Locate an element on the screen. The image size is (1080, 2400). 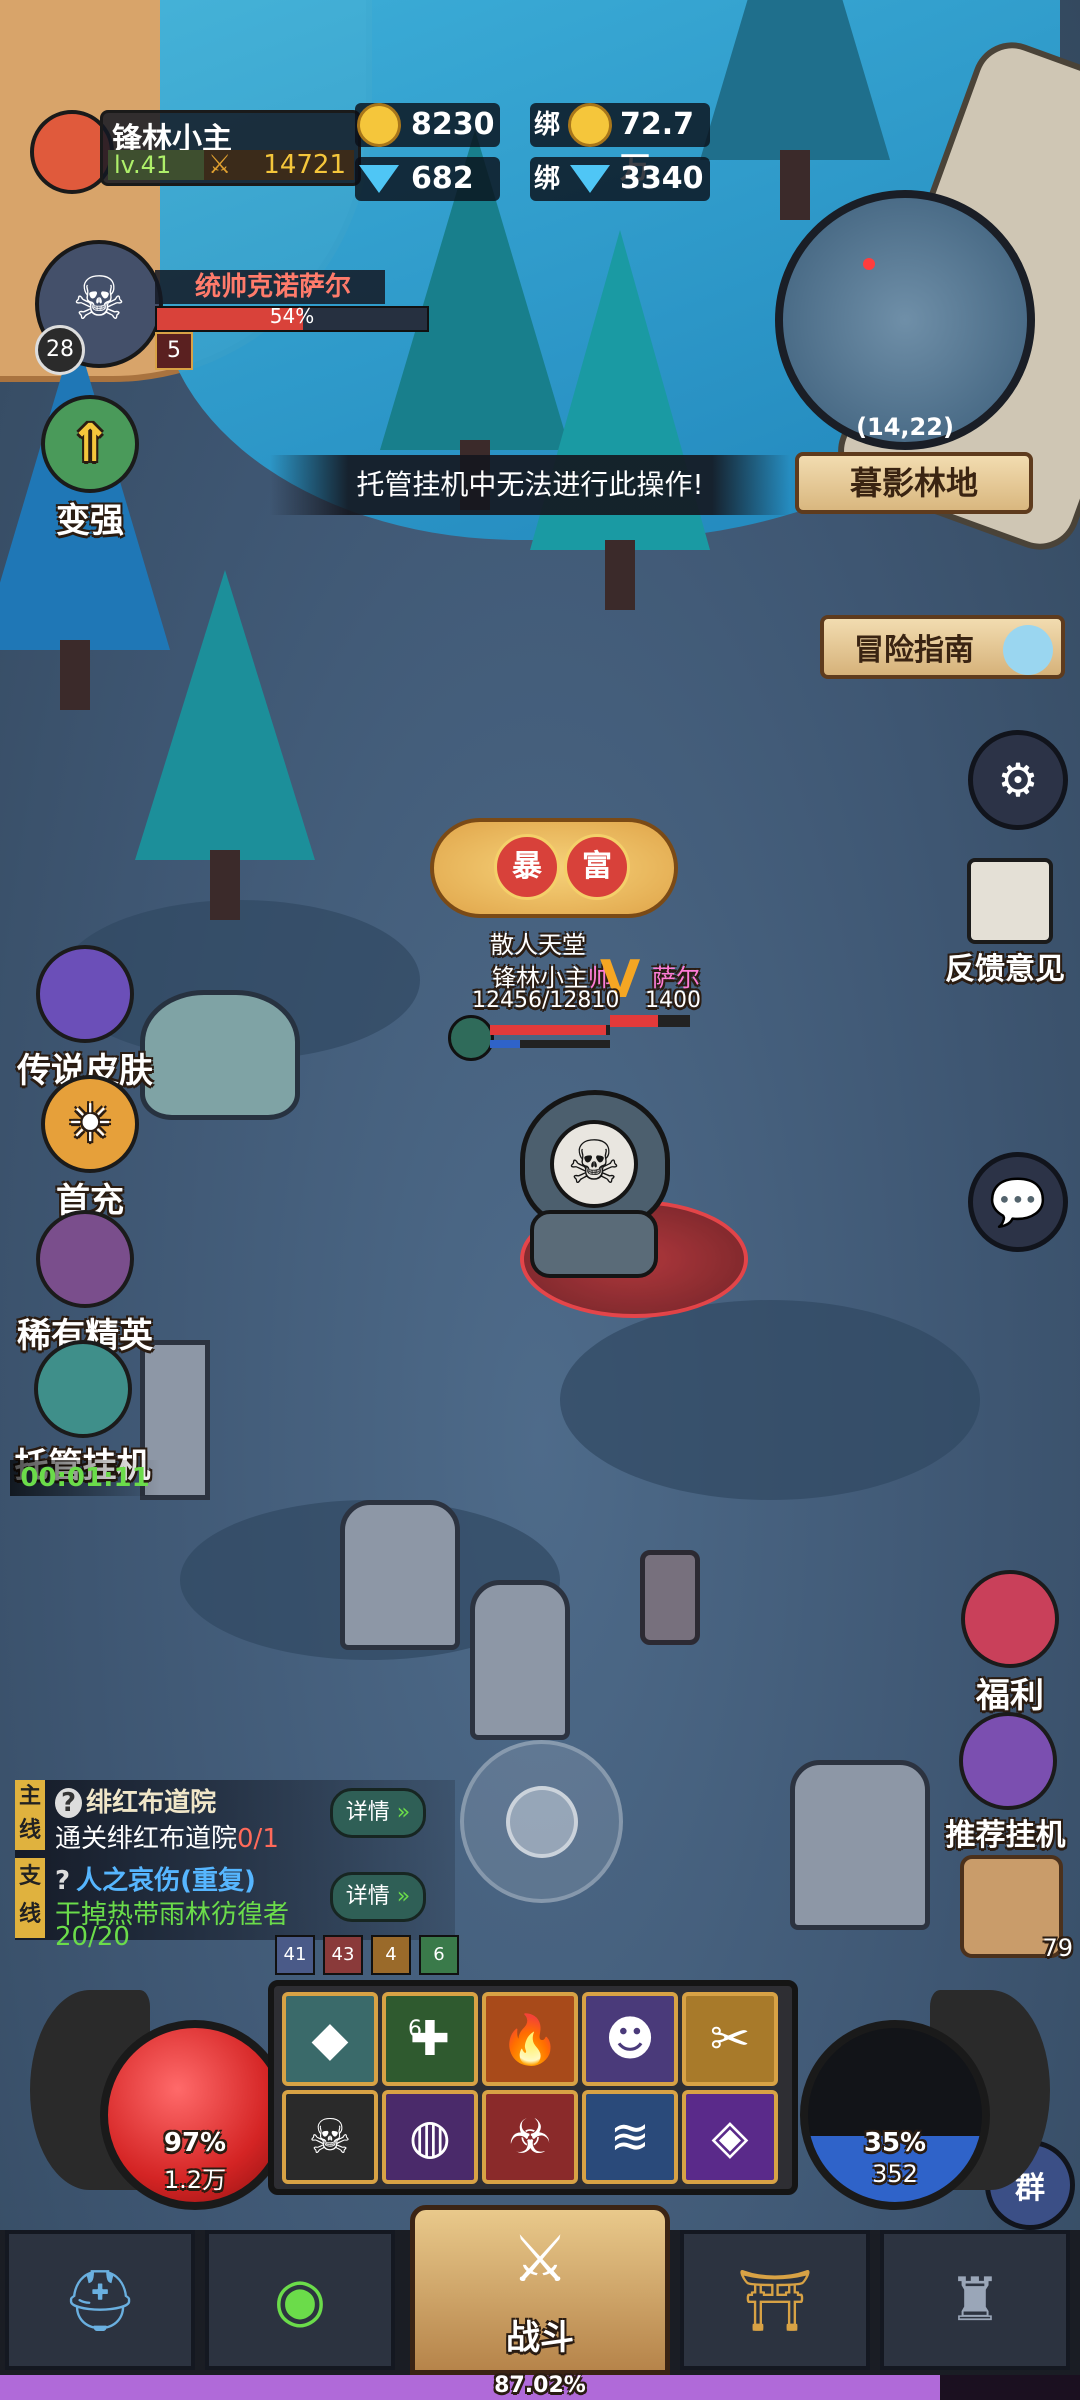
character-mp-bar is located at coordinates (550, 1044).